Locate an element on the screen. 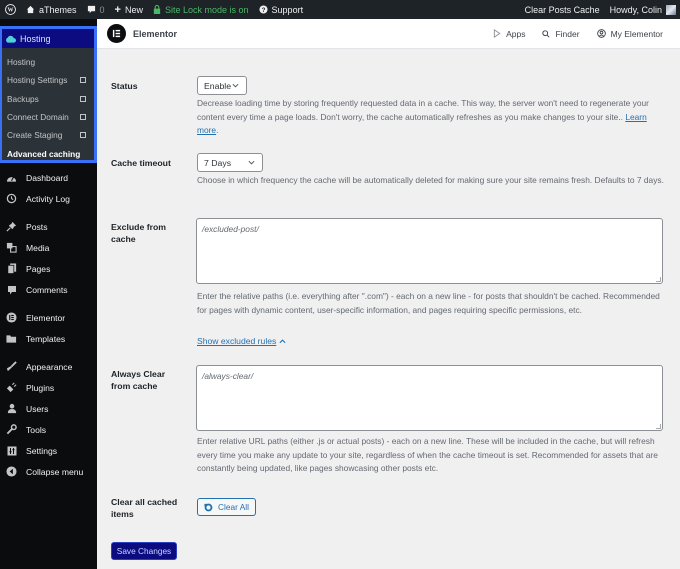 Image resolution: width=680 pixels, height=569 pixels. submenu-item-hosting: Hosting is located at coordinates (48, 62).